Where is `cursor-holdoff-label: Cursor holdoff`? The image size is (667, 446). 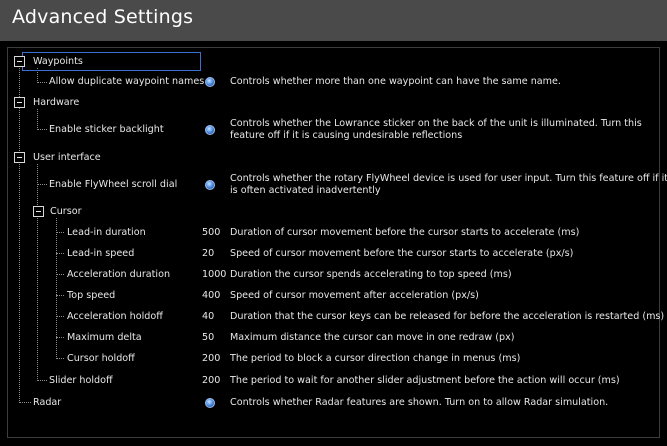
cursor-holdoff-label: Cursor holdoff is located at coordinates (101, 359).